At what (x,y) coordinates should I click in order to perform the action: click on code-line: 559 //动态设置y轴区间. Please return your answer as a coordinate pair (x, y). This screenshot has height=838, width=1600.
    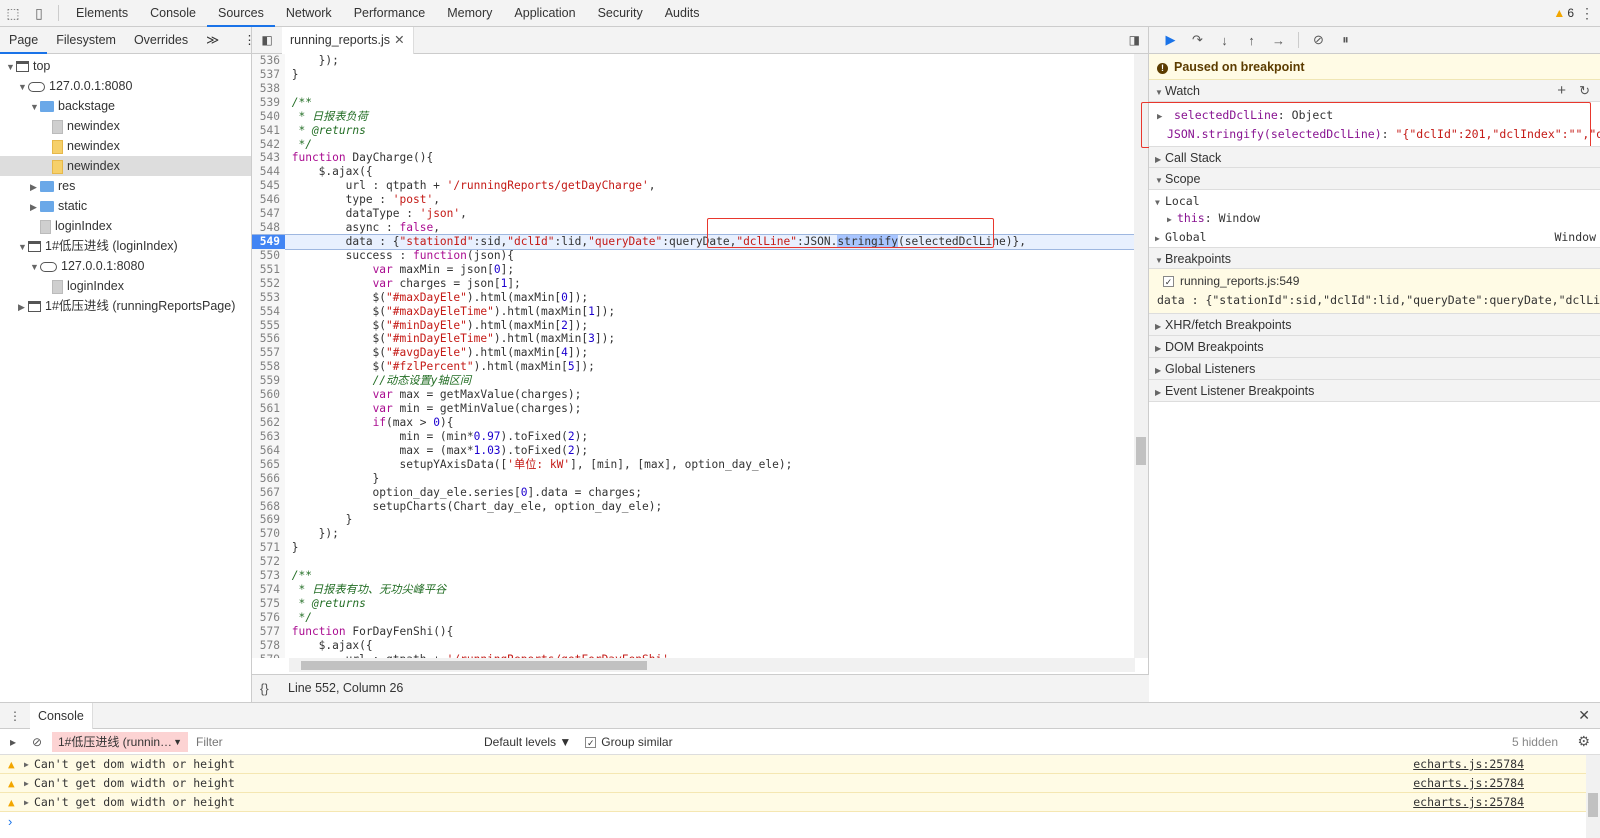
    Looking at the image, I should click on (693, 381).